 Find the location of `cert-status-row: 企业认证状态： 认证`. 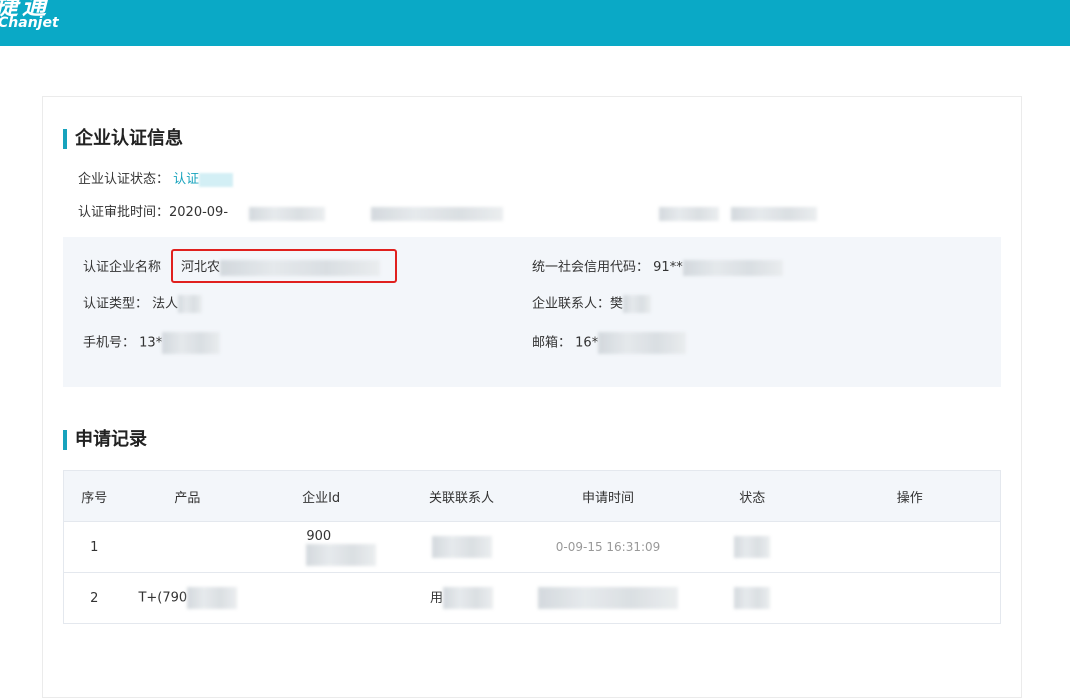

cert-status-row: 企业认证状态： 认证 is located at coordinates (156, 180).